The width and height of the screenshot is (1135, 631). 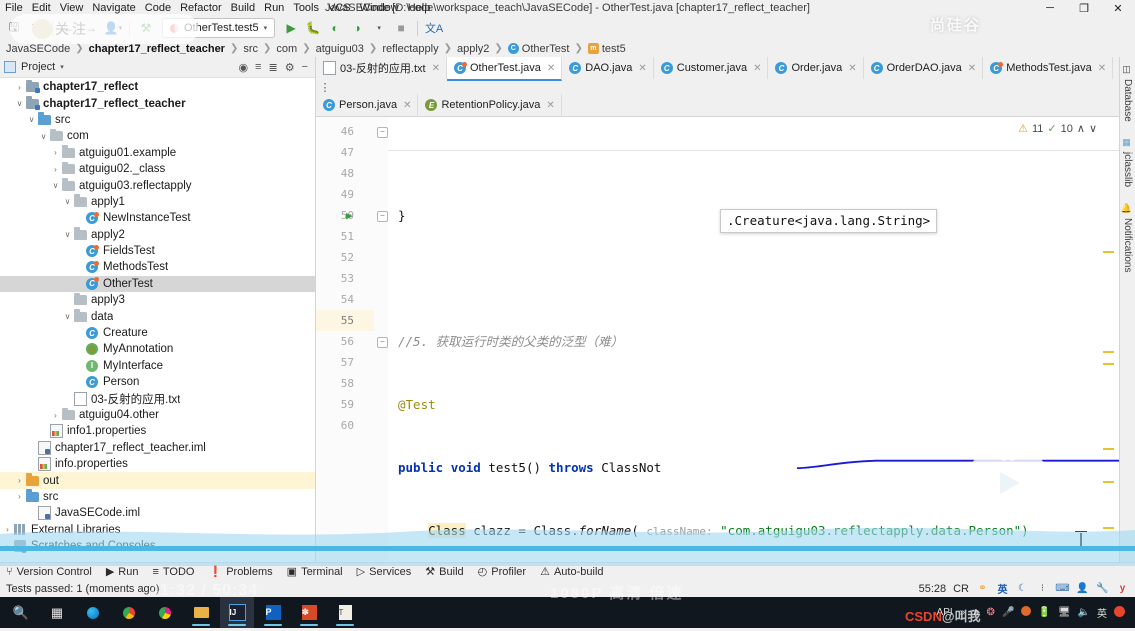 What do you see at coordinates (401, 28) in the screenshot?
I see `stop-button: ■` at bounding box center [401, 28].